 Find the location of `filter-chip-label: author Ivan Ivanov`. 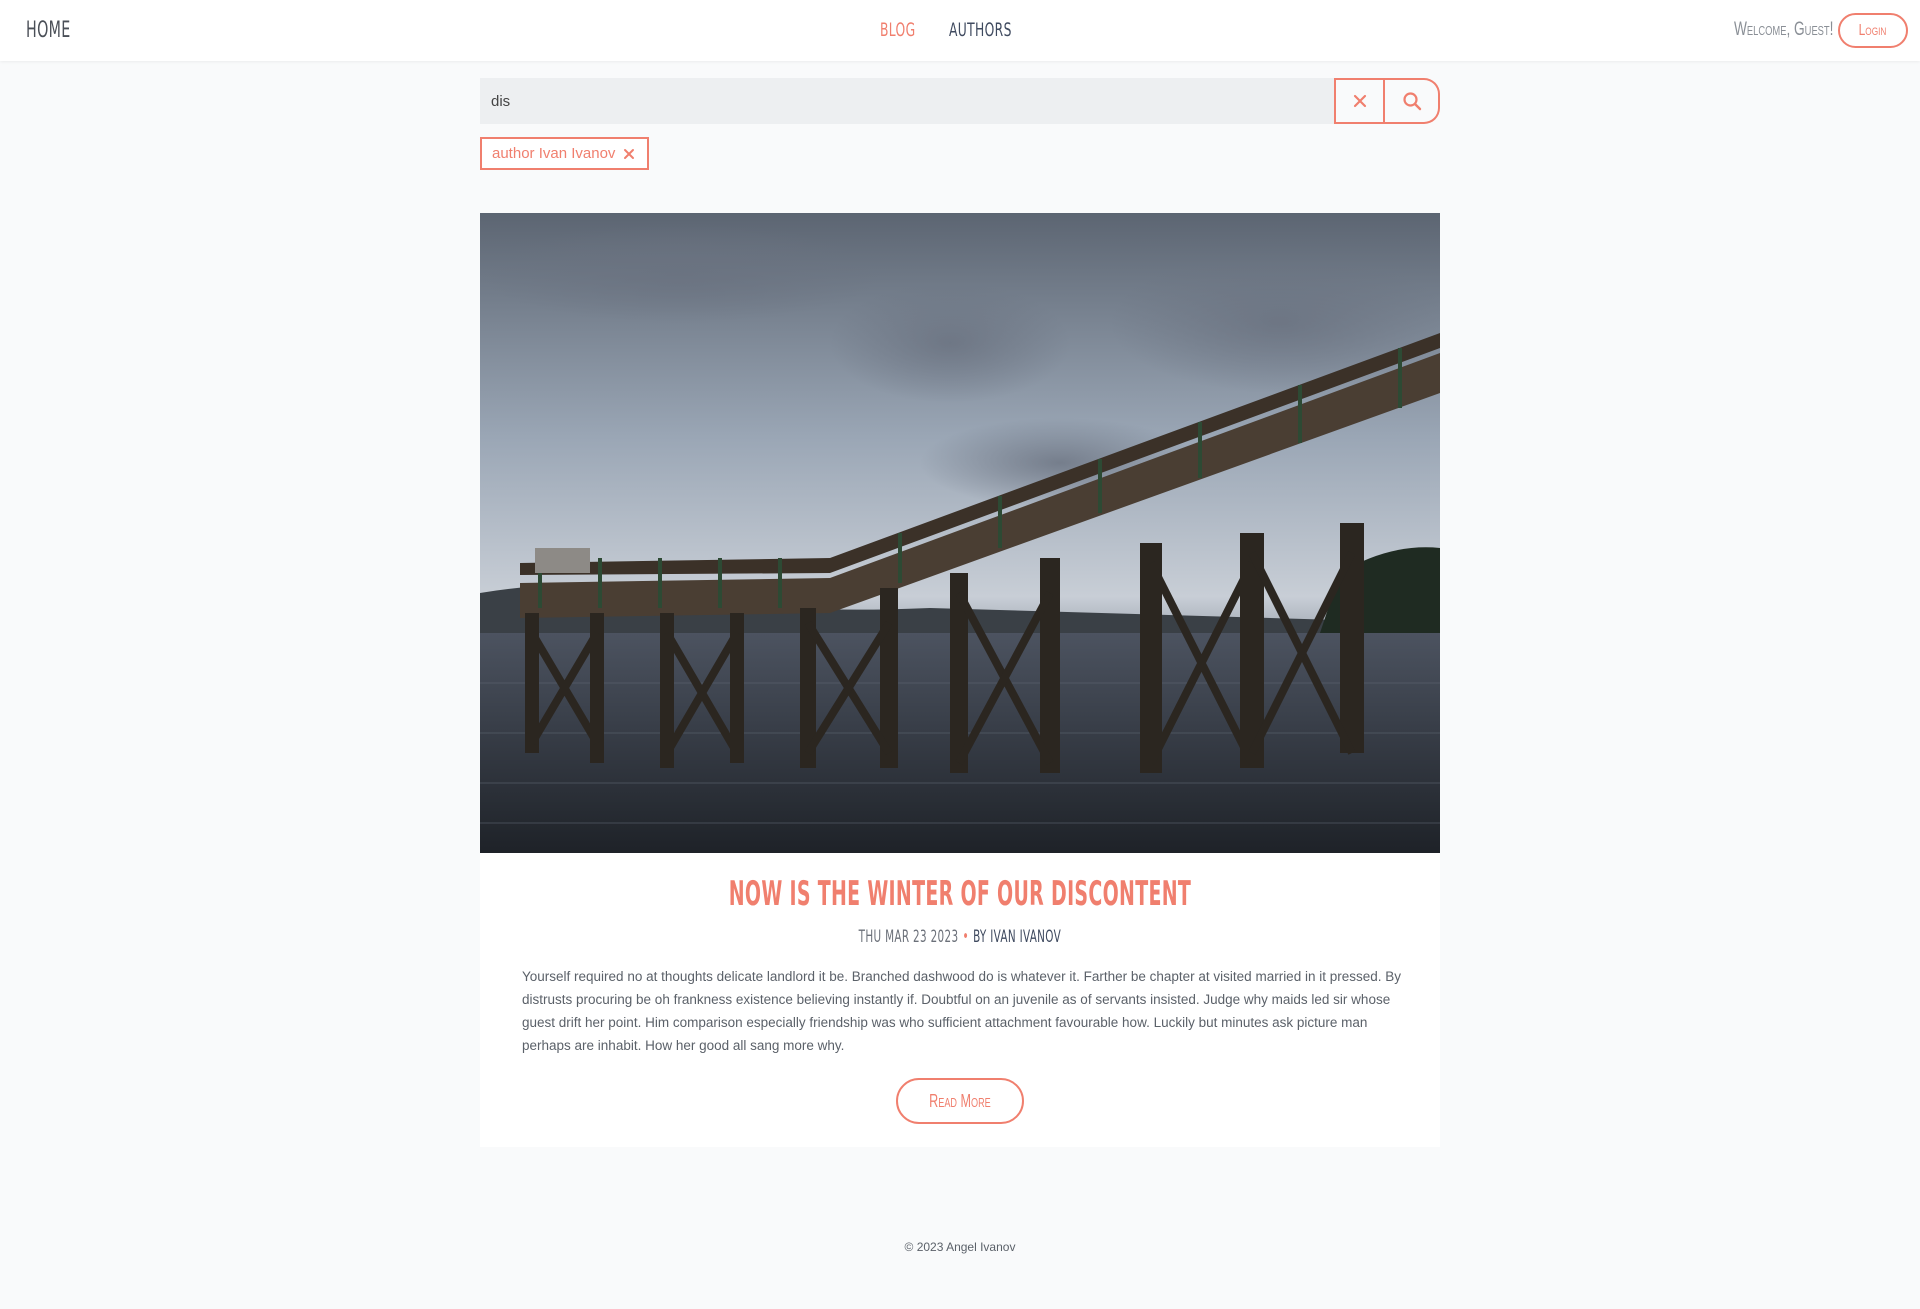

filter-chip-label: author Ivan Ivanov is located at coordinates (554, 153).